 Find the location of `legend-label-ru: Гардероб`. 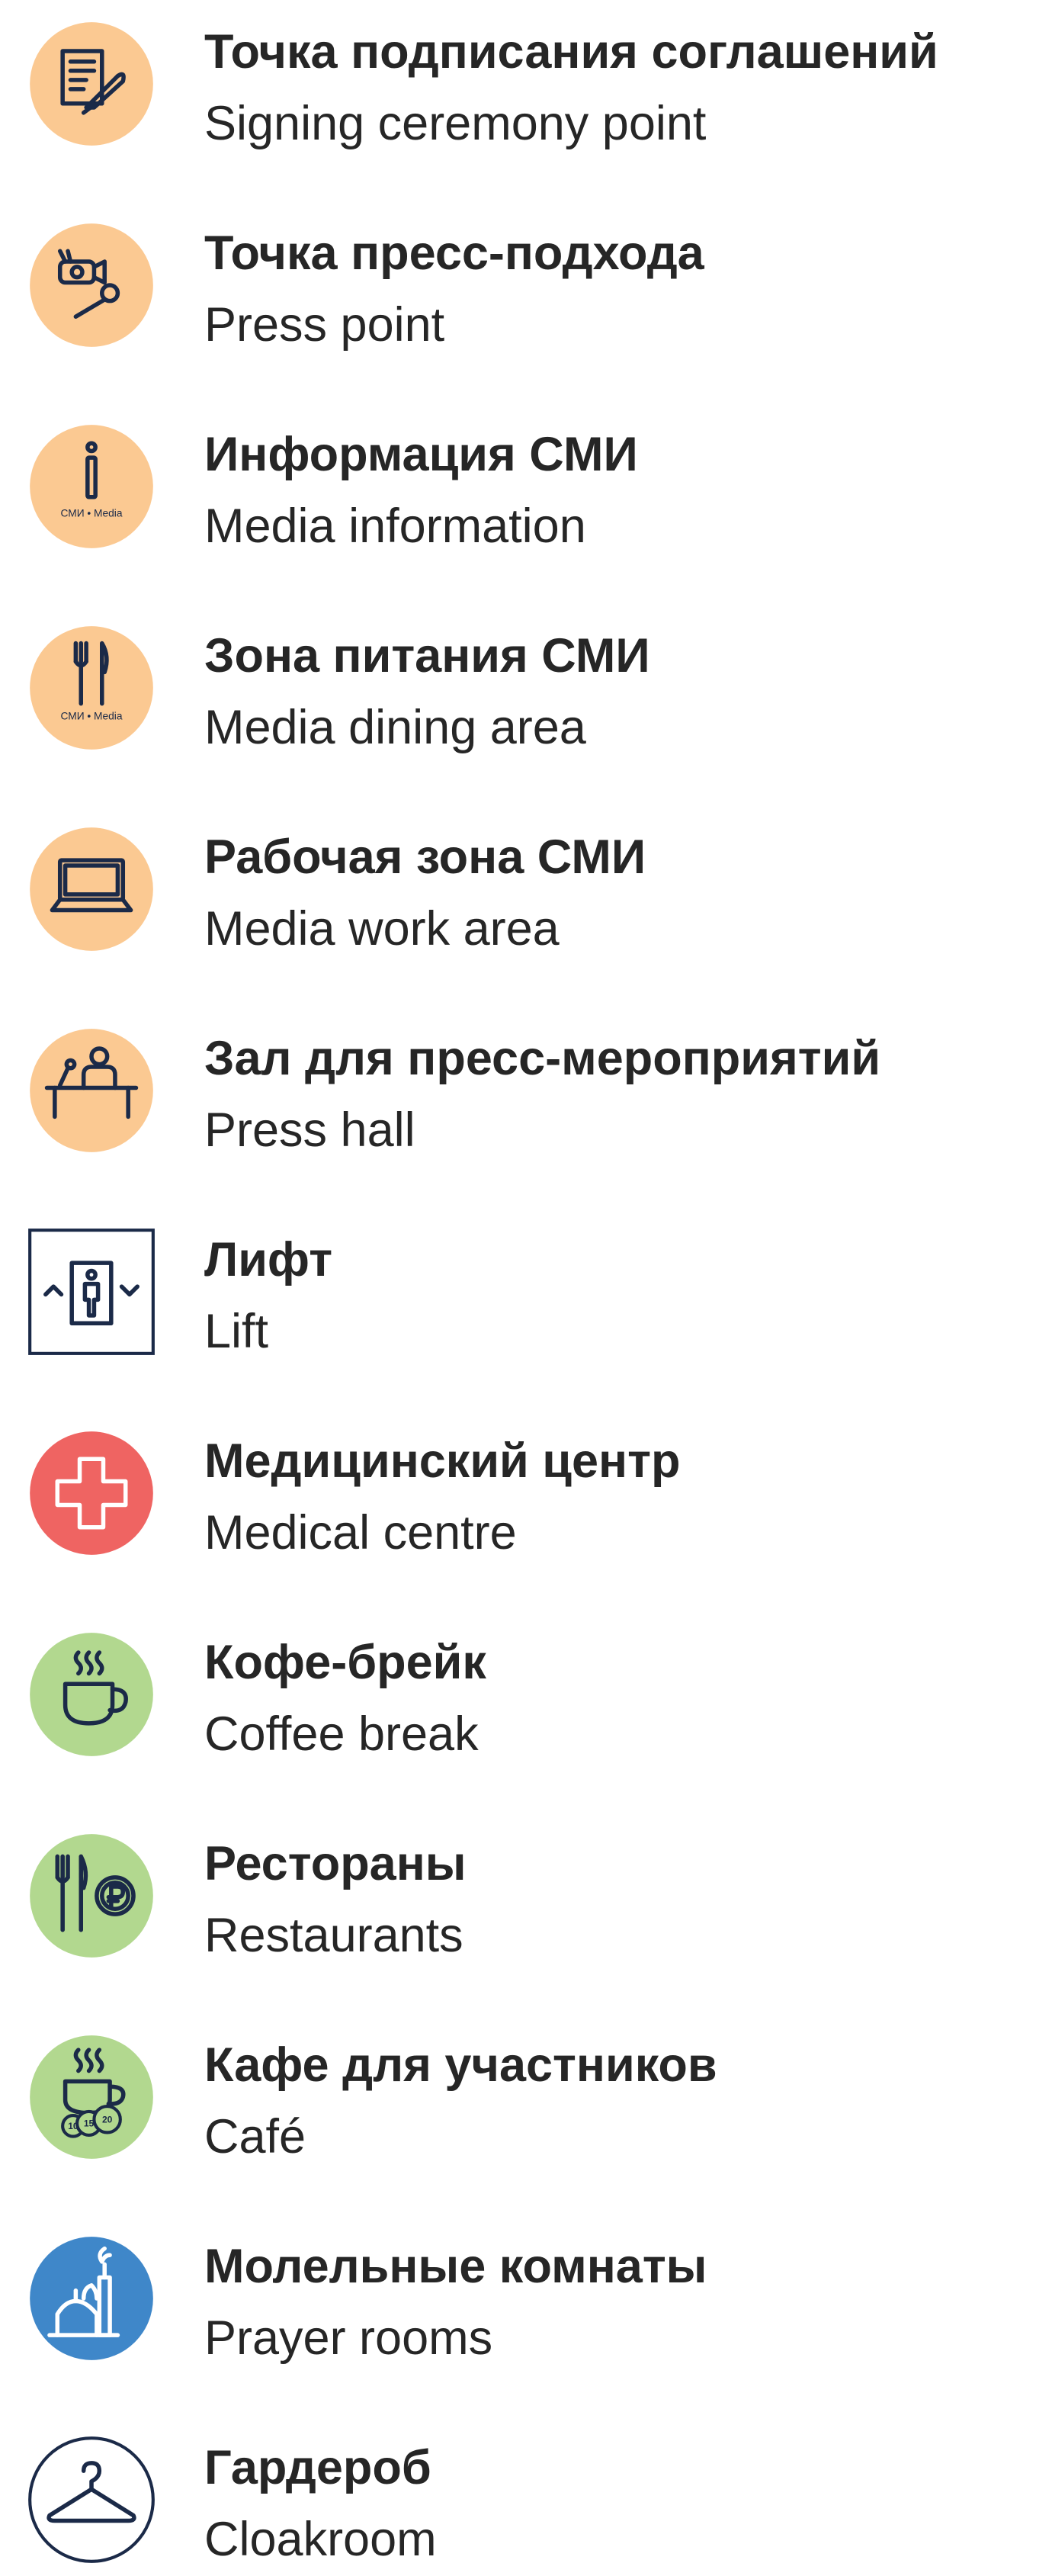

legend-label-ru: Гардероб is located at coordinates (317, 2467).